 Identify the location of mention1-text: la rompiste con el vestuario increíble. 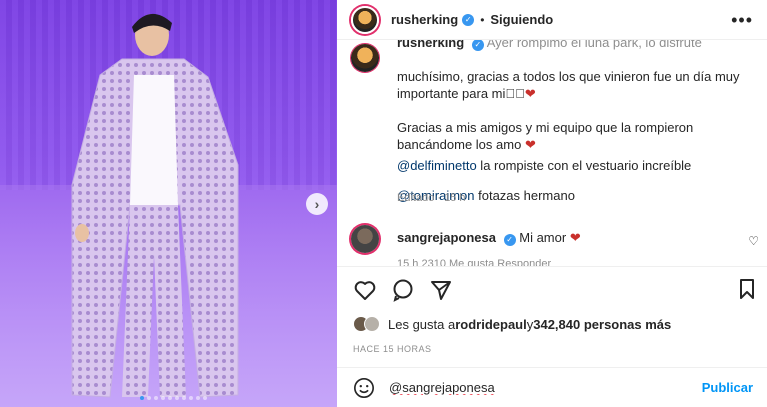
(584, 165).